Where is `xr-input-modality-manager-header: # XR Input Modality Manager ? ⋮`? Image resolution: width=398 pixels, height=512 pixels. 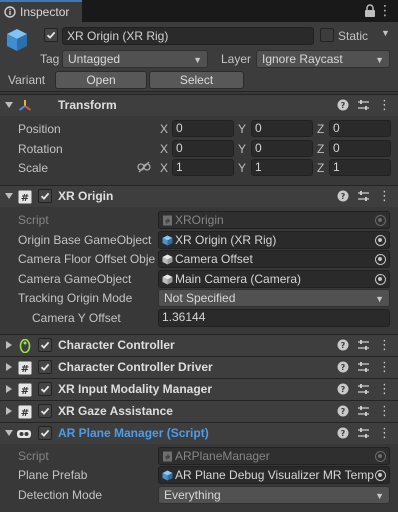
xr-input-modality-manager-header: # XR Input Modality Manager ? ⋮ is located at coordinates (199, 389).